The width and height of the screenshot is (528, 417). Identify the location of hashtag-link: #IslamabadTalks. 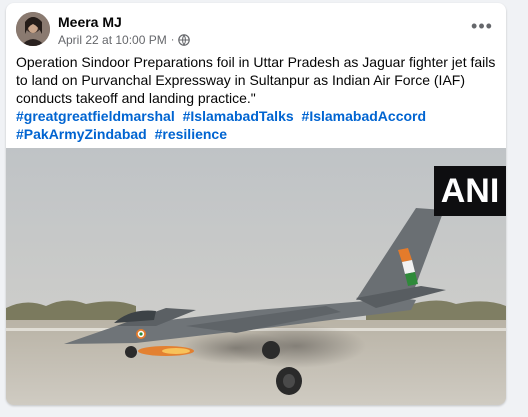
(238, 116).